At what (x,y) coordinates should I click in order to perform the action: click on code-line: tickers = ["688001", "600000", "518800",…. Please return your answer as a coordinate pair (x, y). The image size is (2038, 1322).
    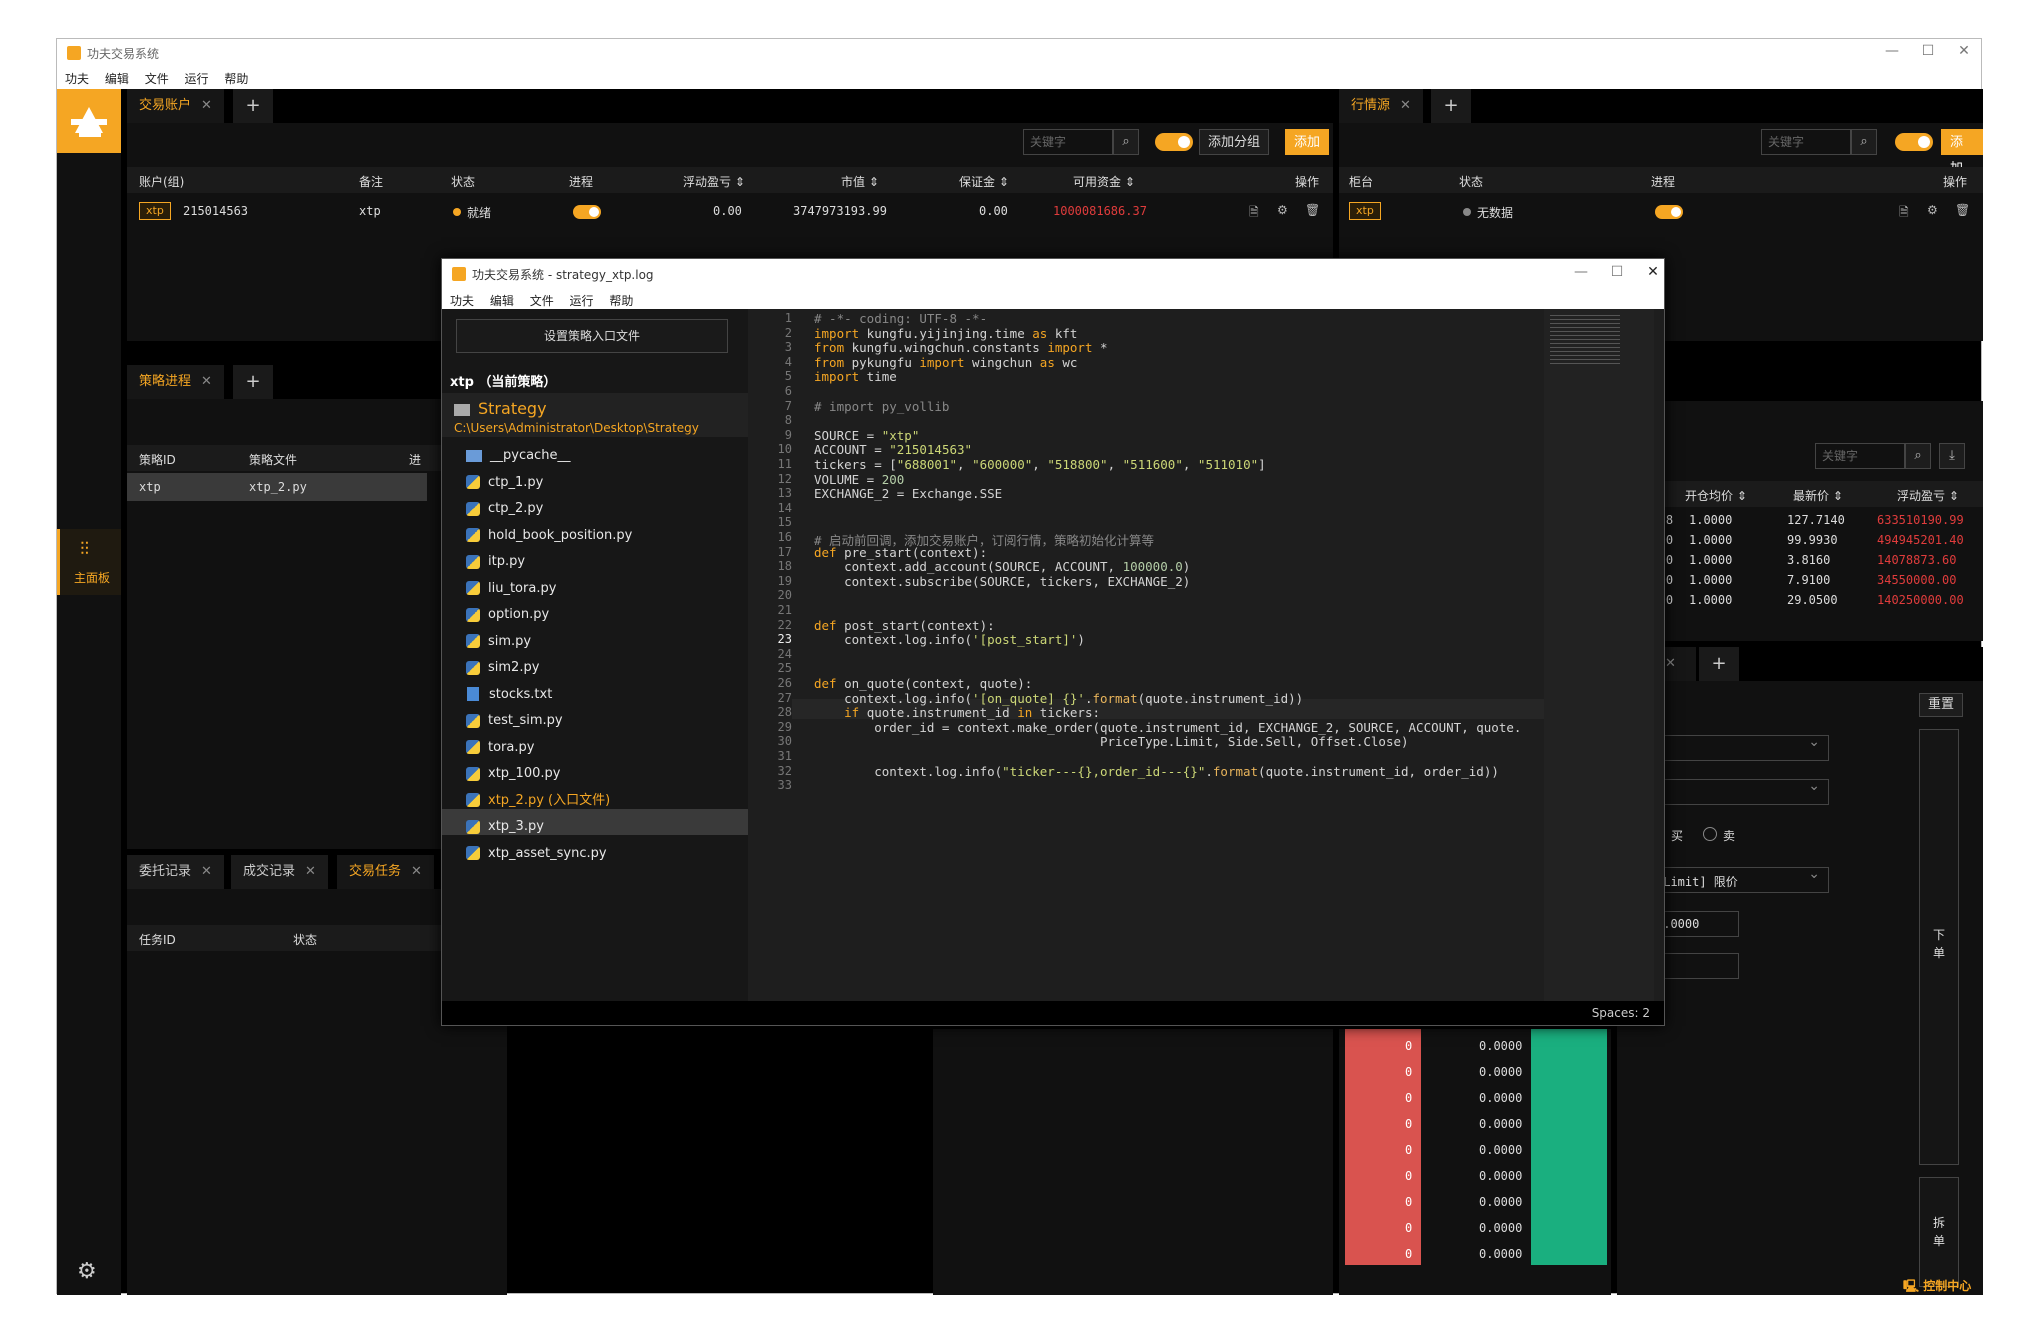
    Looking at the image, I should click on (1040, 464).